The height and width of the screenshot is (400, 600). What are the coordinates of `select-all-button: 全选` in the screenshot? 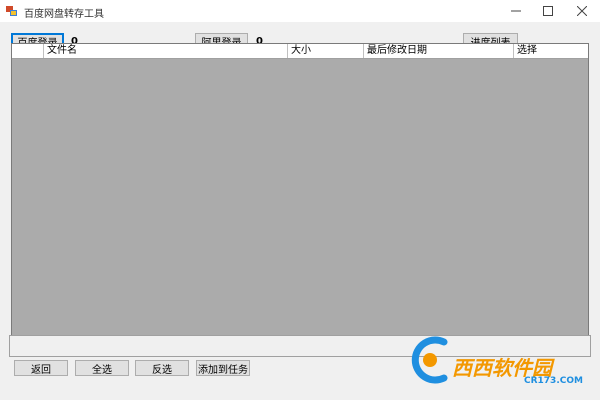 It's located at (102, 368).